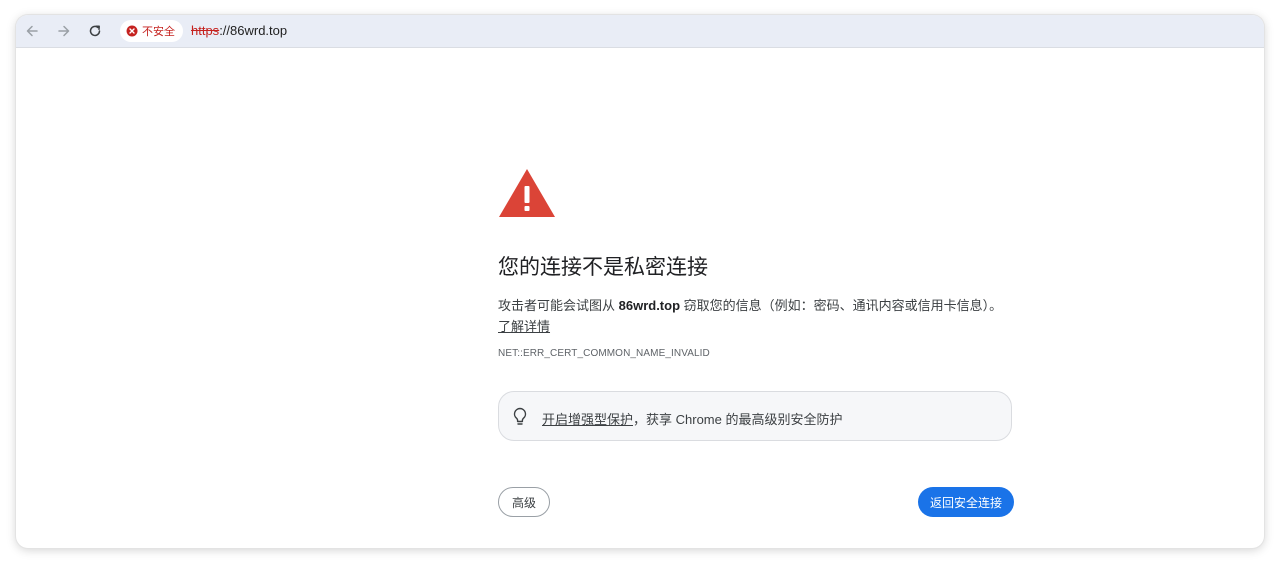 This screenshot has height=564, width=1280. I want to click on description-prefix: 攻击者可能会试图从, so click(558, 305).